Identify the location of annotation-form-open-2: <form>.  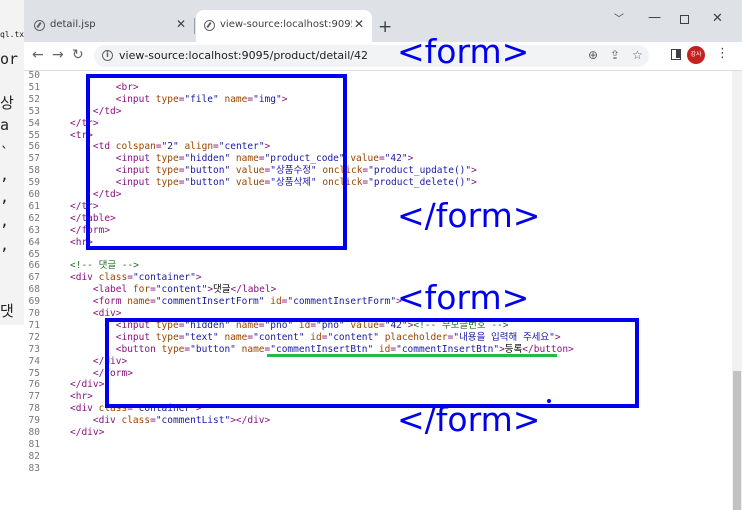
(463, 297).